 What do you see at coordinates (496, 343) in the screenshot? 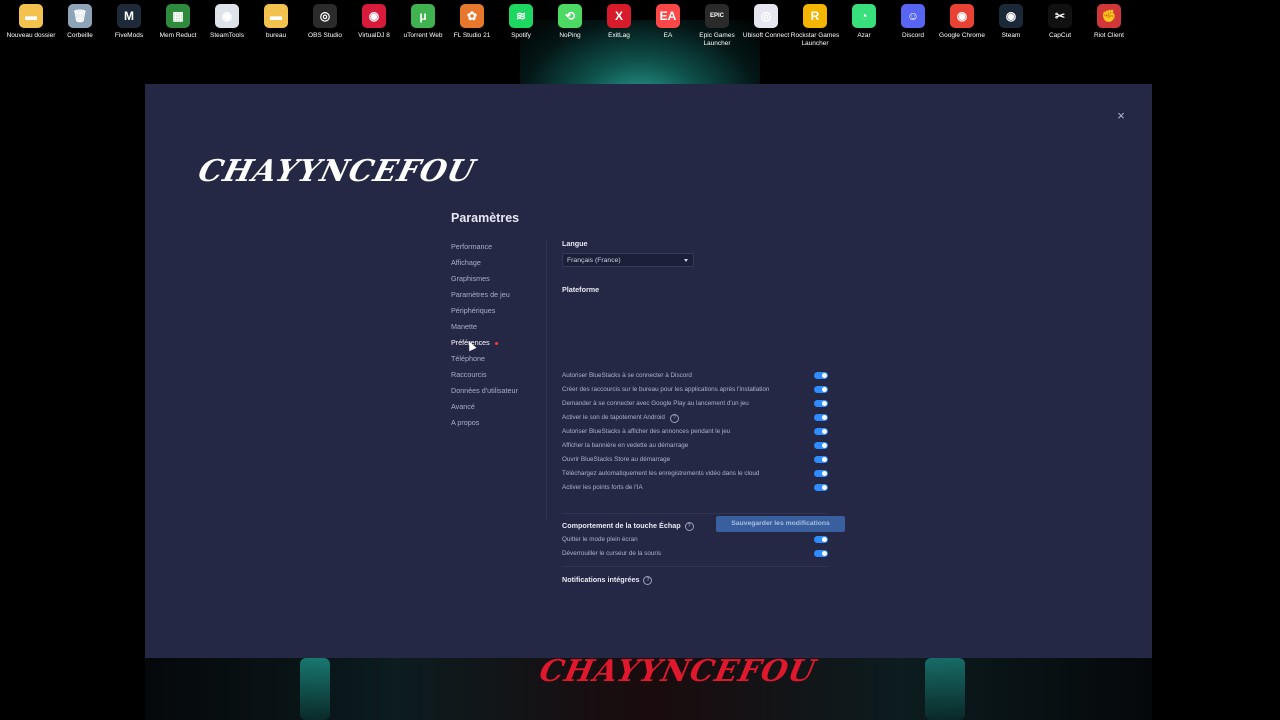
I see `unsaved-dot-icon` at bounding box center [496, 343].